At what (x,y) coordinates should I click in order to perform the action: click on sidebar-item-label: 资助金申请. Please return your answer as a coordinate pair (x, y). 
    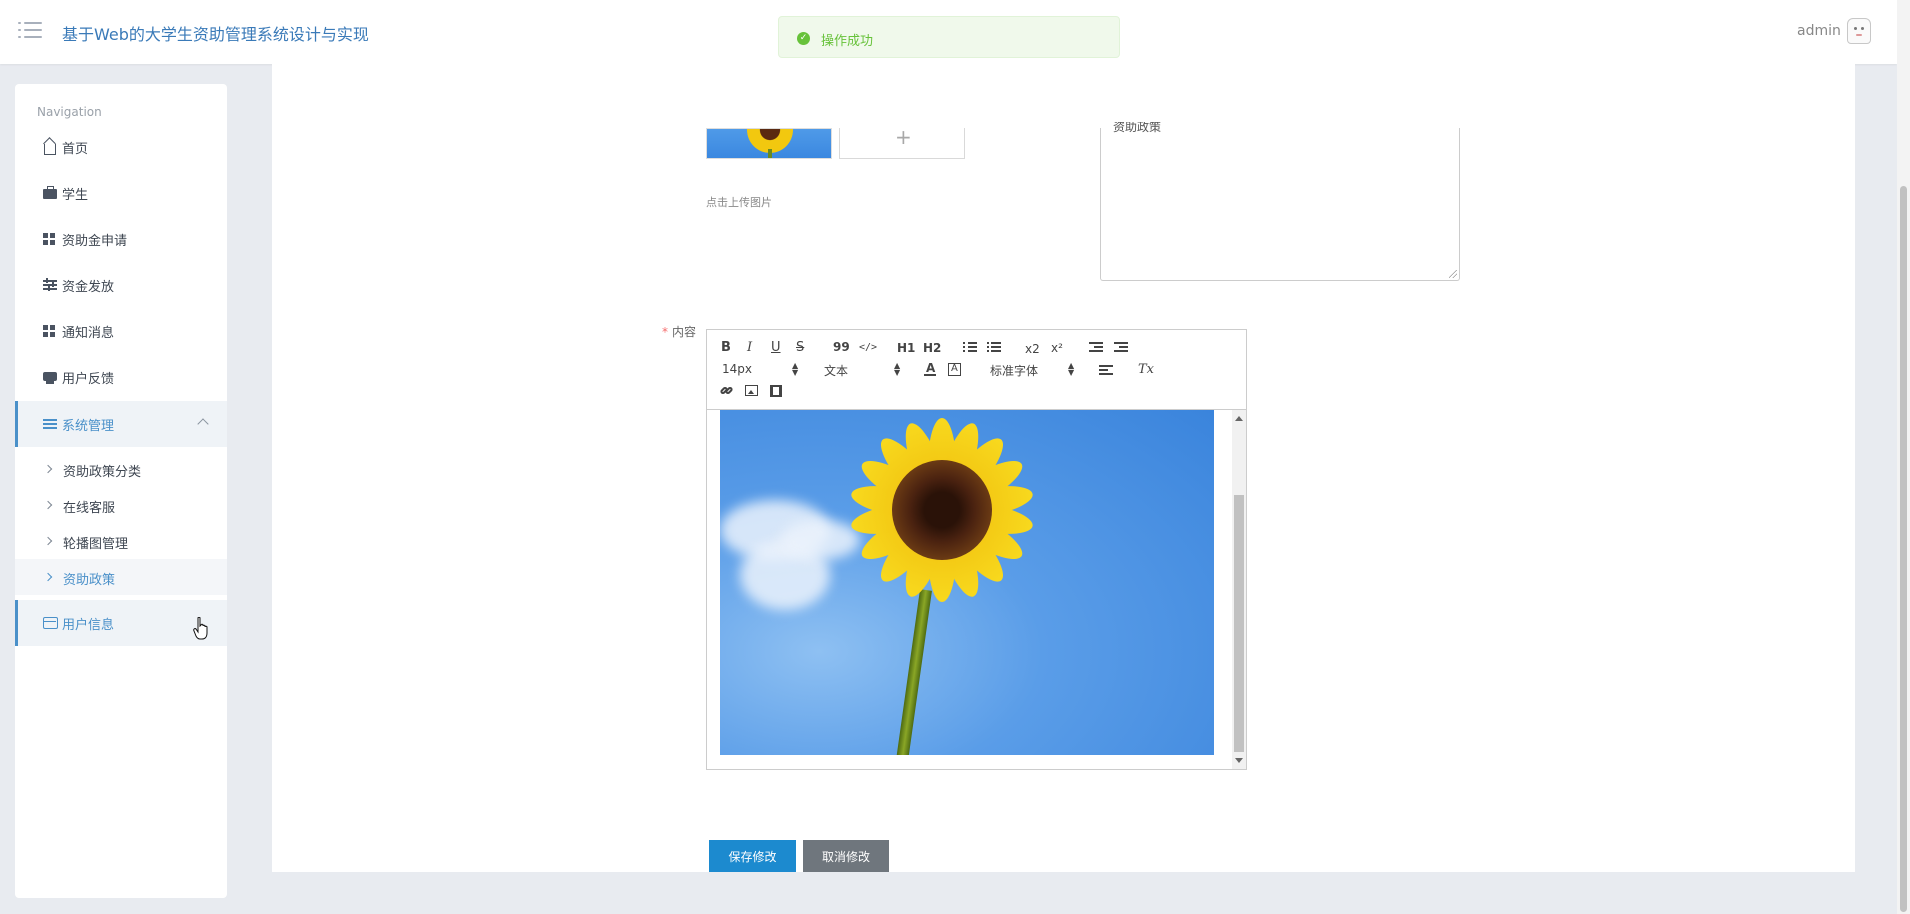
    Looking at the image, I should click on (95, 241).